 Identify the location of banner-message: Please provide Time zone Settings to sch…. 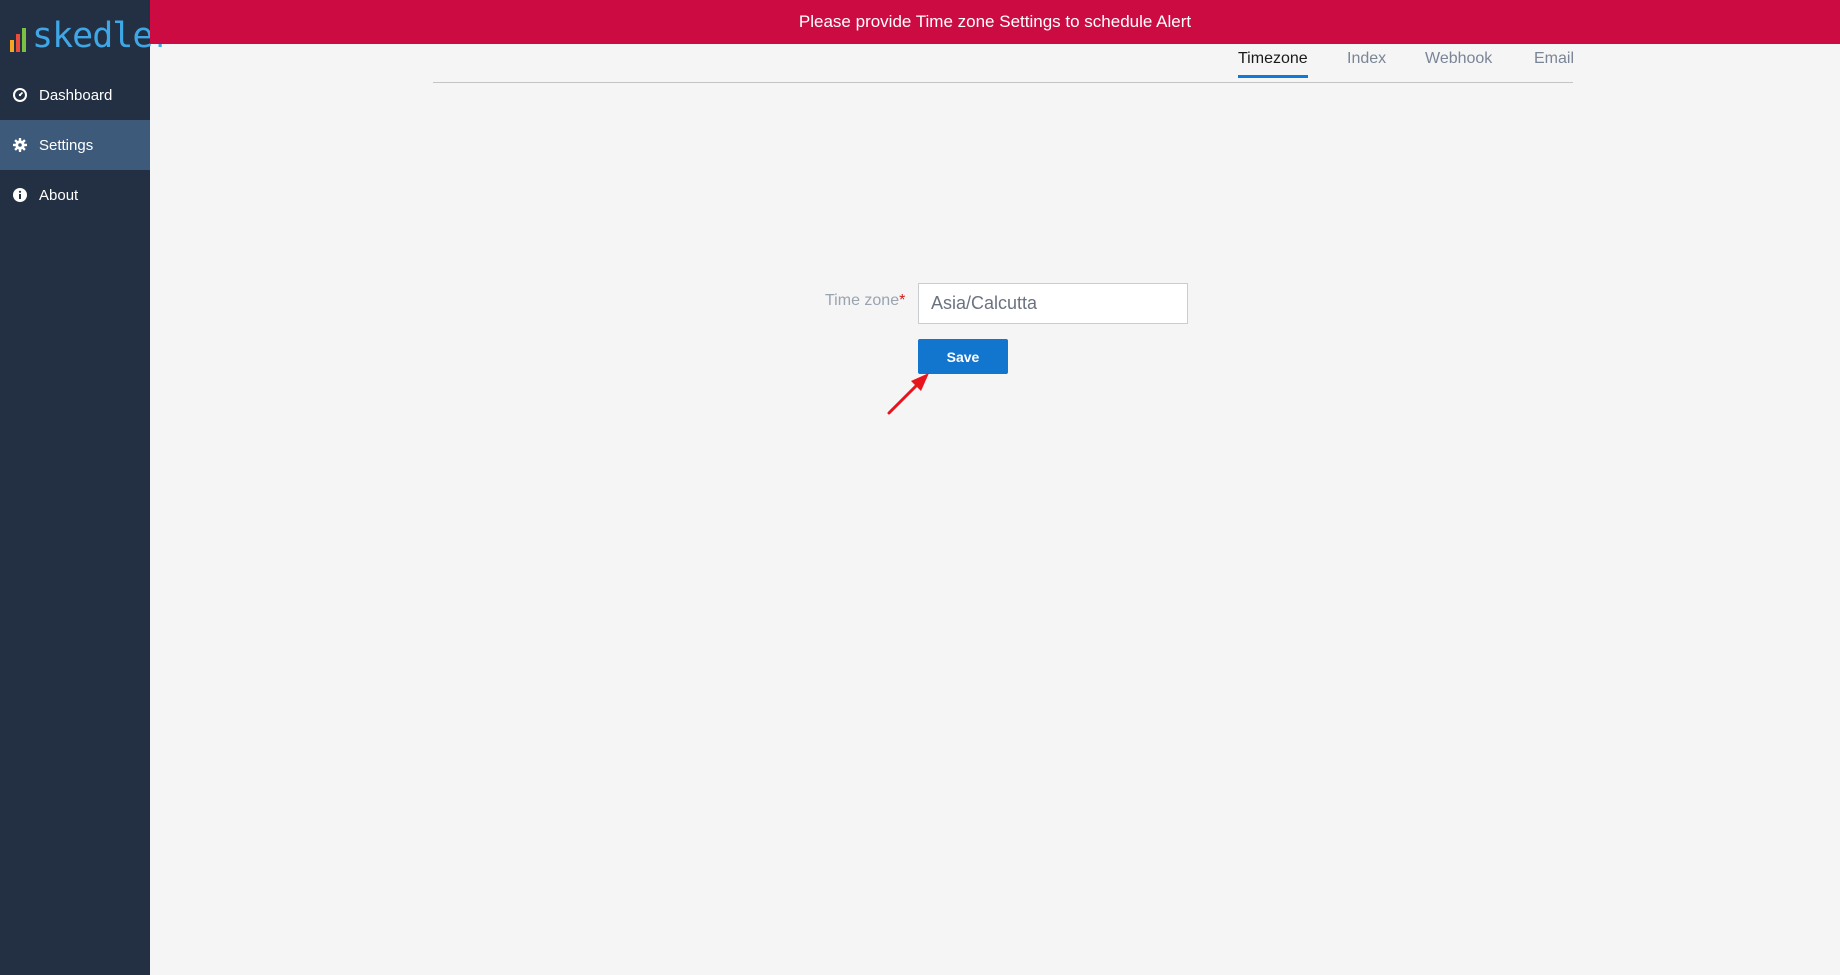
(995, 21).